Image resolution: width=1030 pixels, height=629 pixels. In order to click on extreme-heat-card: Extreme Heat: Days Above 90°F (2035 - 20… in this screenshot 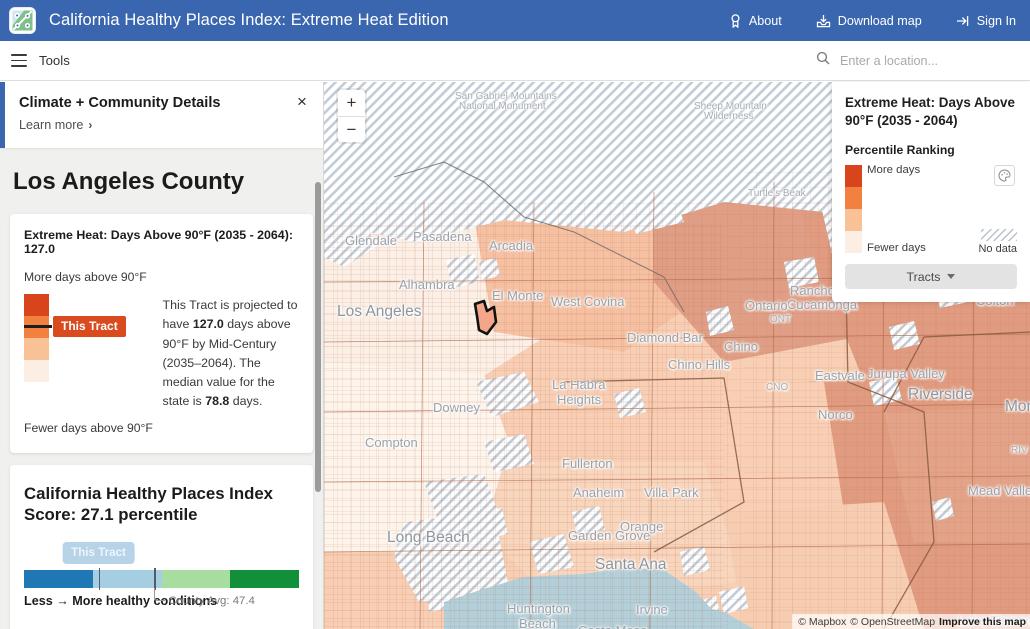, I will do `click(161, 333)`.